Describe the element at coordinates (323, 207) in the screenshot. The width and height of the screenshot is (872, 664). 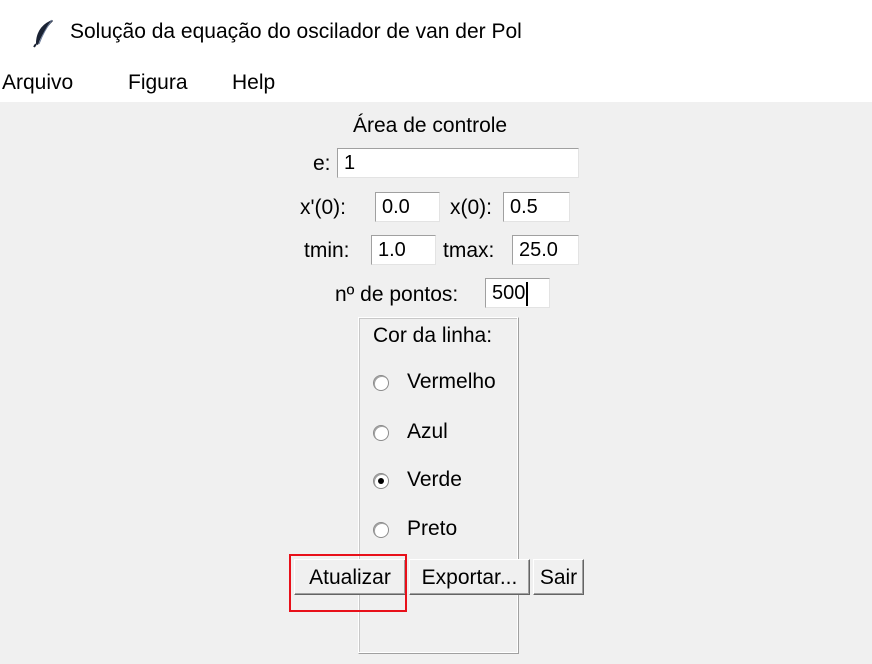
I see `xprime0-label: x'(0):` at that location.